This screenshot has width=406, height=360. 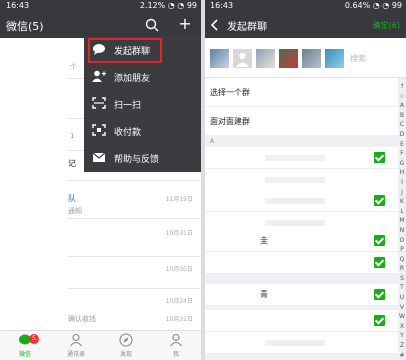 What do you see at coordinates (402, 154) in the screenshot?
I see `index-letter: F` at bounding box center [402, 154].